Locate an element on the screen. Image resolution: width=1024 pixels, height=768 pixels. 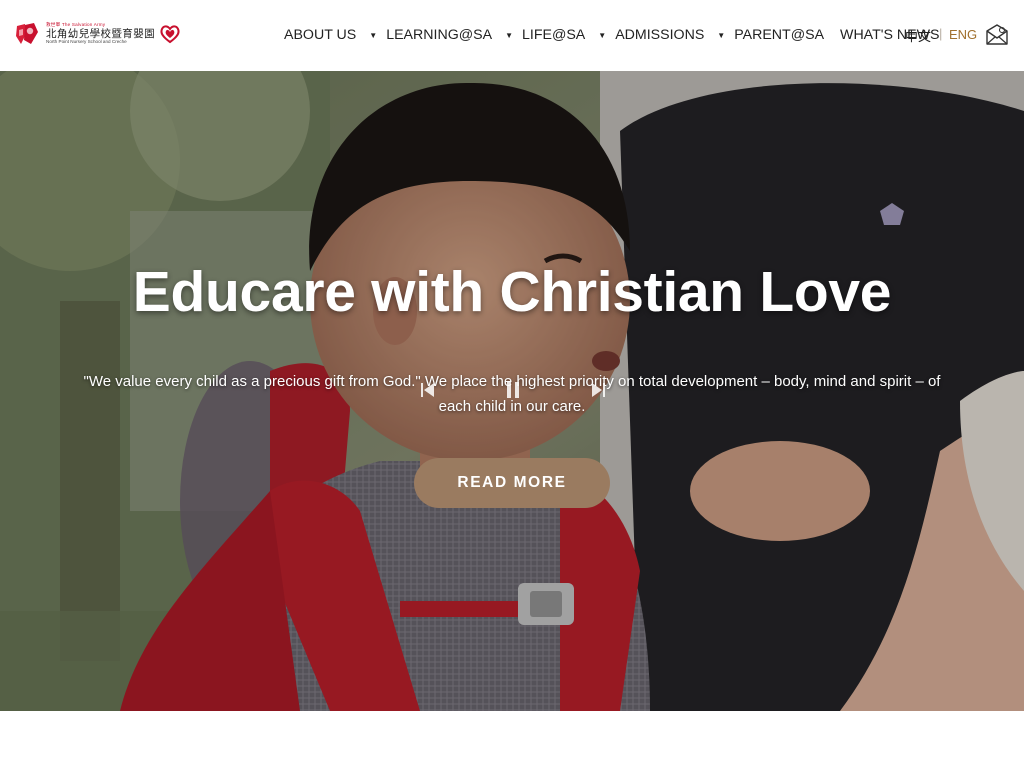
nav-admissions: ADMISSIONS ▼ is located at coordinates (674, 35).